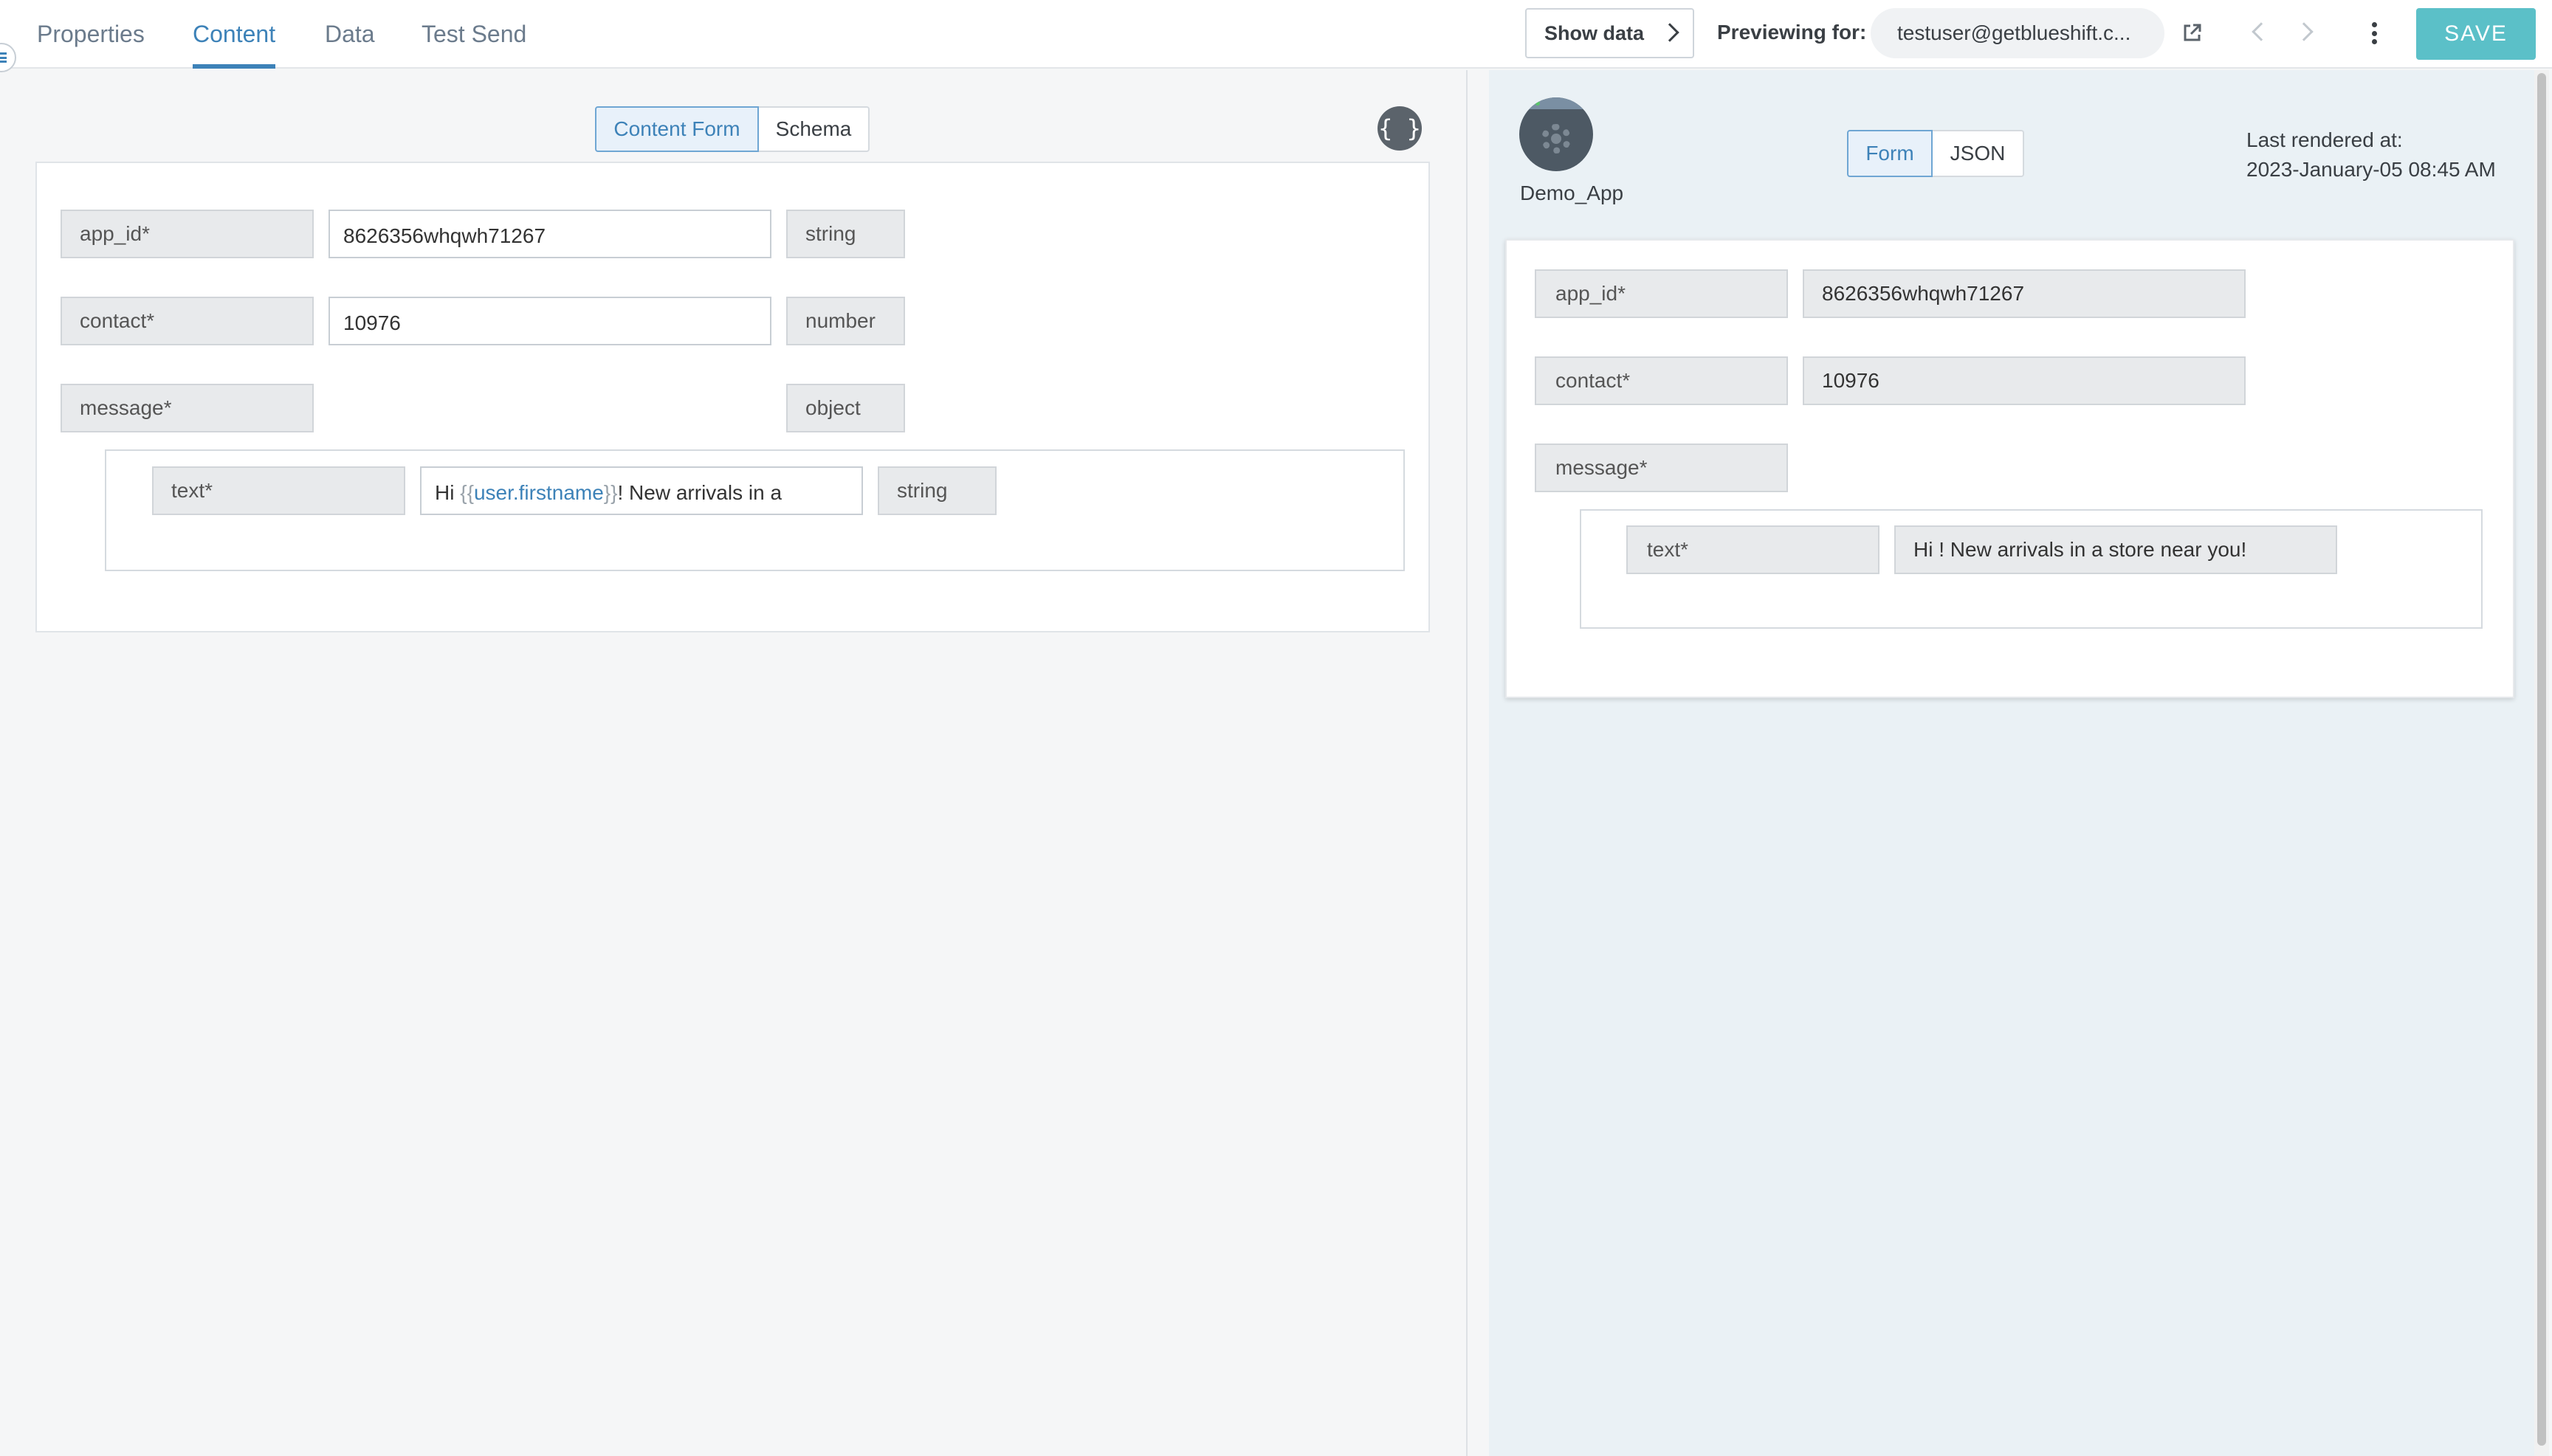  What do you see at coordinates (2261, 31) in the screenshot?
I see `previous-user-icon` at bounding box center [2261, 31].